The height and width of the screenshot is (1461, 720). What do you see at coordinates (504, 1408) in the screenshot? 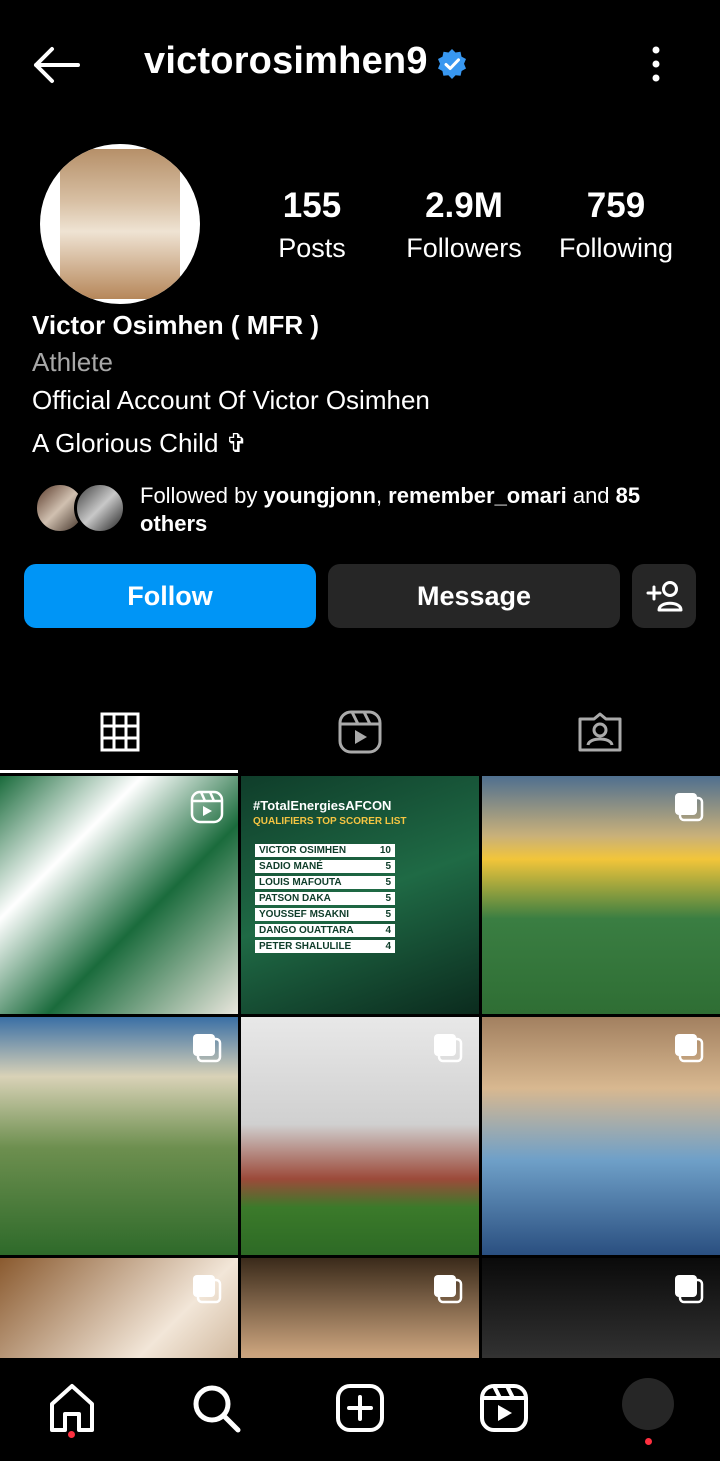
I see `reels-nav-icon` at bounding box center [504, 1408].